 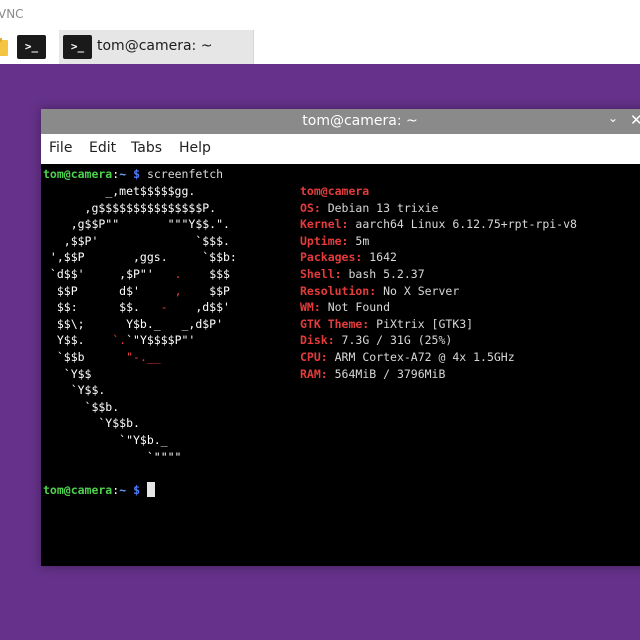 What do you see at coordinates (109, 274) in the screenshot?
I see `logo-segment: `d$$' ,$P"'` at bounding box center [109, 274].